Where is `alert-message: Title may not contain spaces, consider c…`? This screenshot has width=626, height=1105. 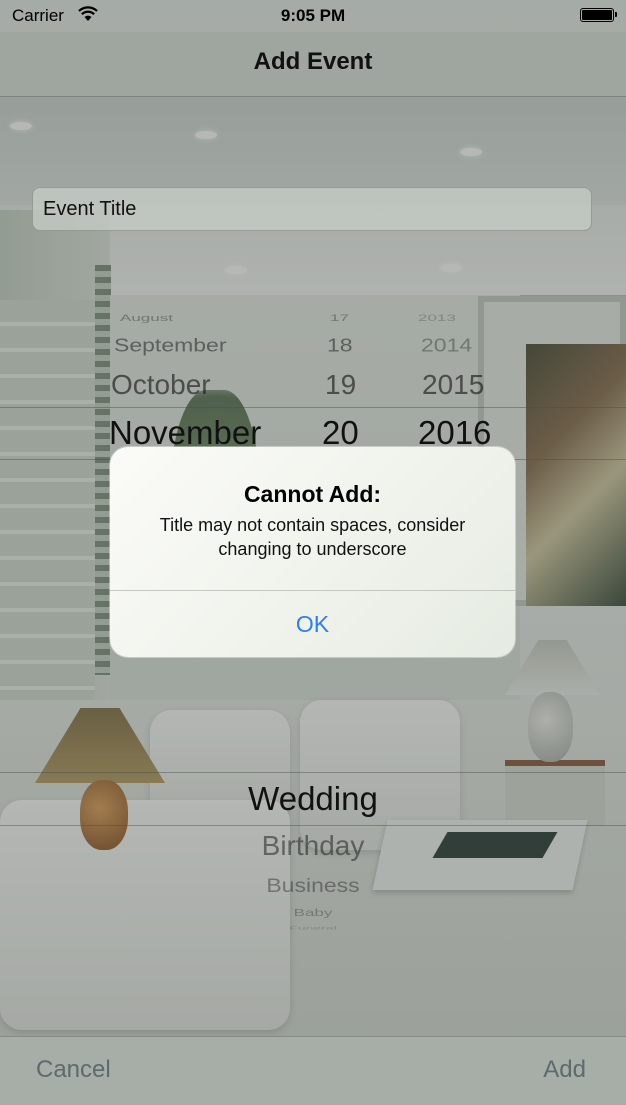
alert-message: Title may not contain spaces, consider c… is located at coordinates (312, 537).